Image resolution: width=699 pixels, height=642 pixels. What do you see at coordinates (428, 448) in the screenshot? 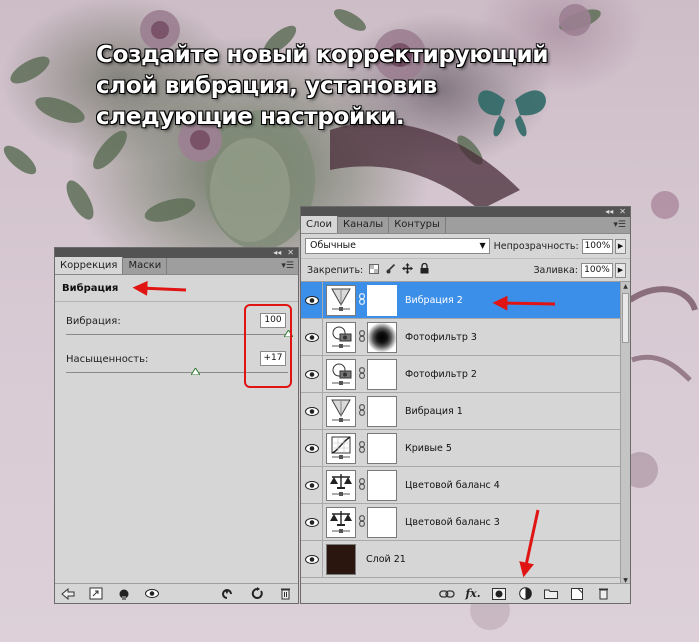
I see `layer-name: Кривые 5` at bounding box center [428, 448].